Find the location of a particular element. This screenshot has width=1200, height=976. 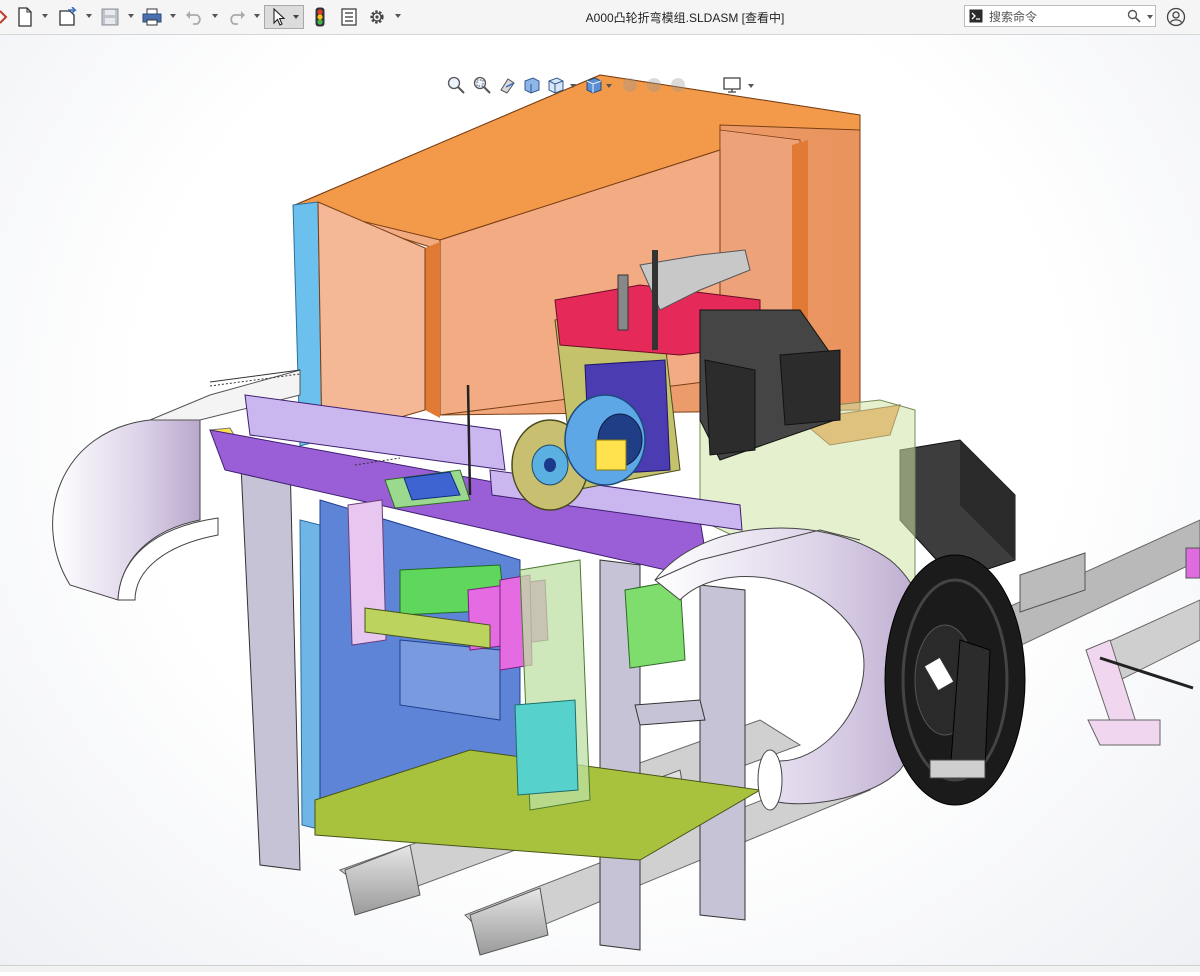

display-style-dropdown-icon is located at coordinates (609, 86).